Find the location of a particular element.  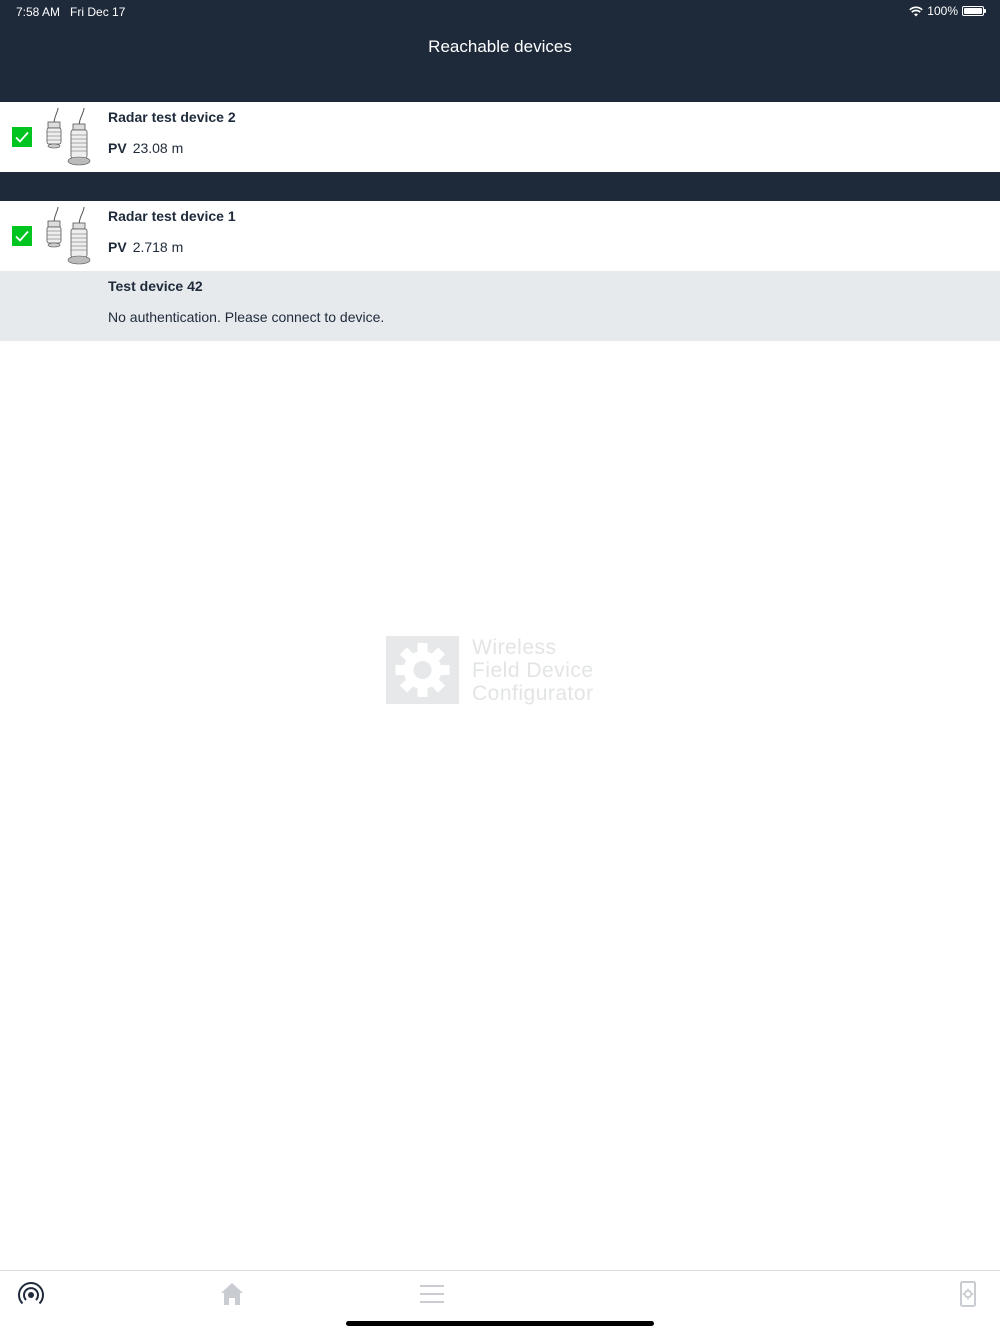

battery-percent: 100% is located at coordinates (942, 11).